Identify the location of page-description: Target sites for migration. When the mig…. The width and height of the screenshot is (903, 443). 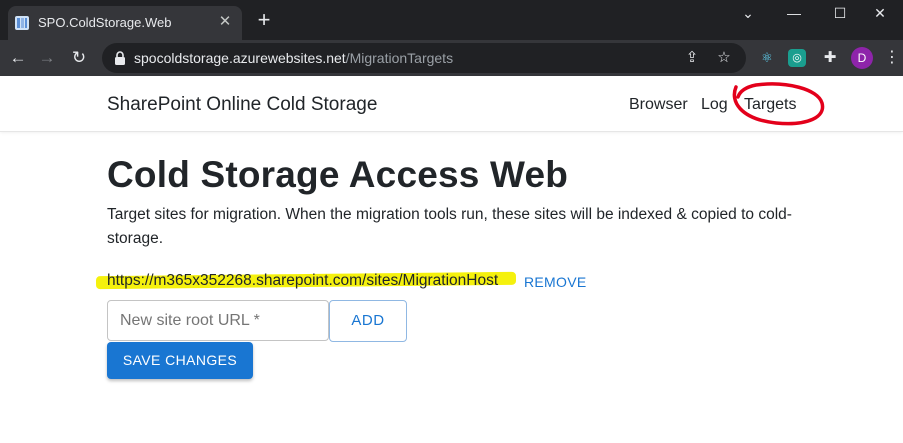
(449, 226).